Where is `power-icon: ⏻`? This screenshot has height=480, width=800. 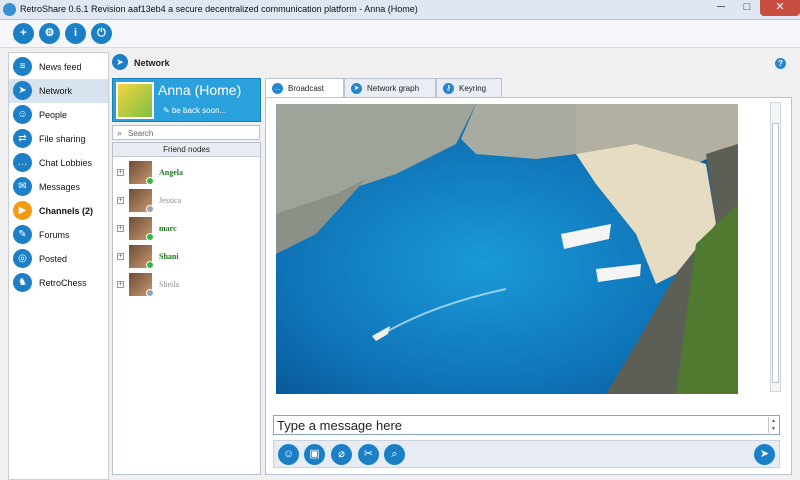 power-icon: ⏻ is located at coordinates (101, 33).